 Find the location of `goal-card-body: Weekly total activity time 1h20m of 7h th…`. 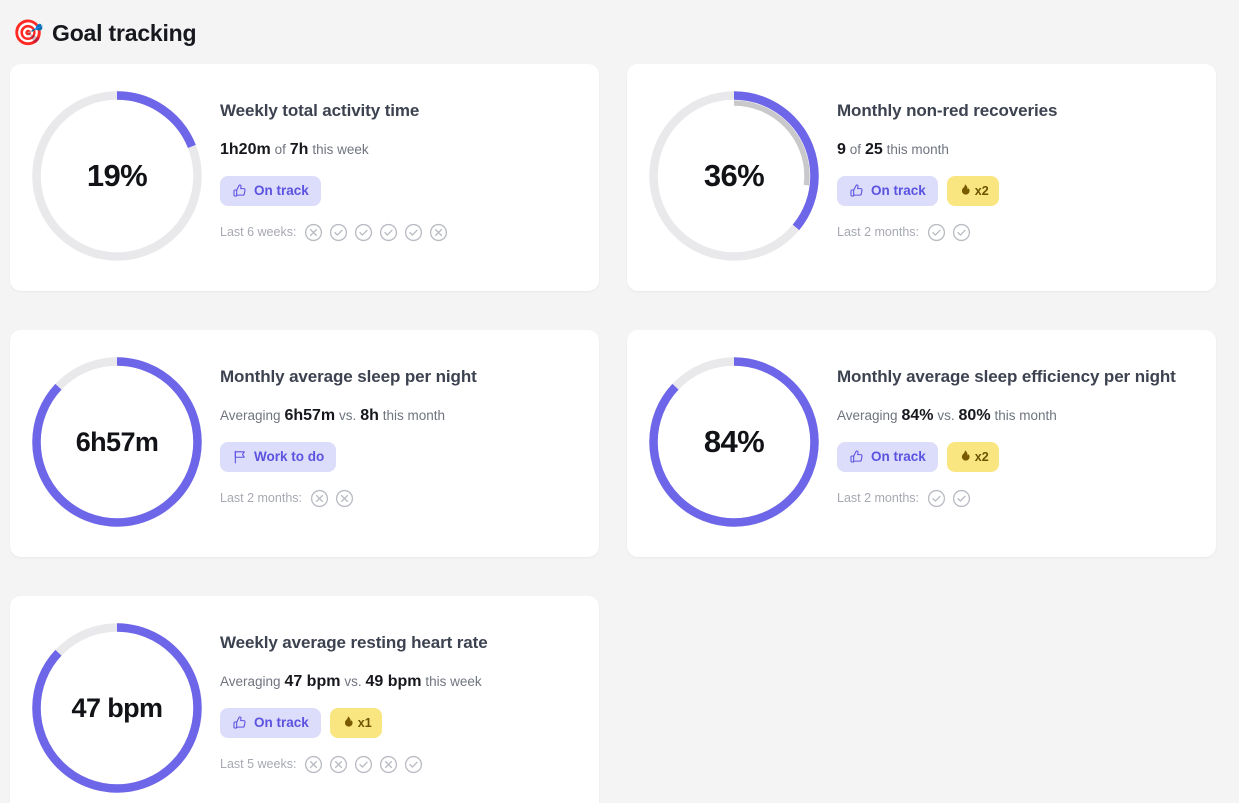

goal-card-body: Weekly total activity time 1h20m of 7h th… is located at coordinates (395, 161).